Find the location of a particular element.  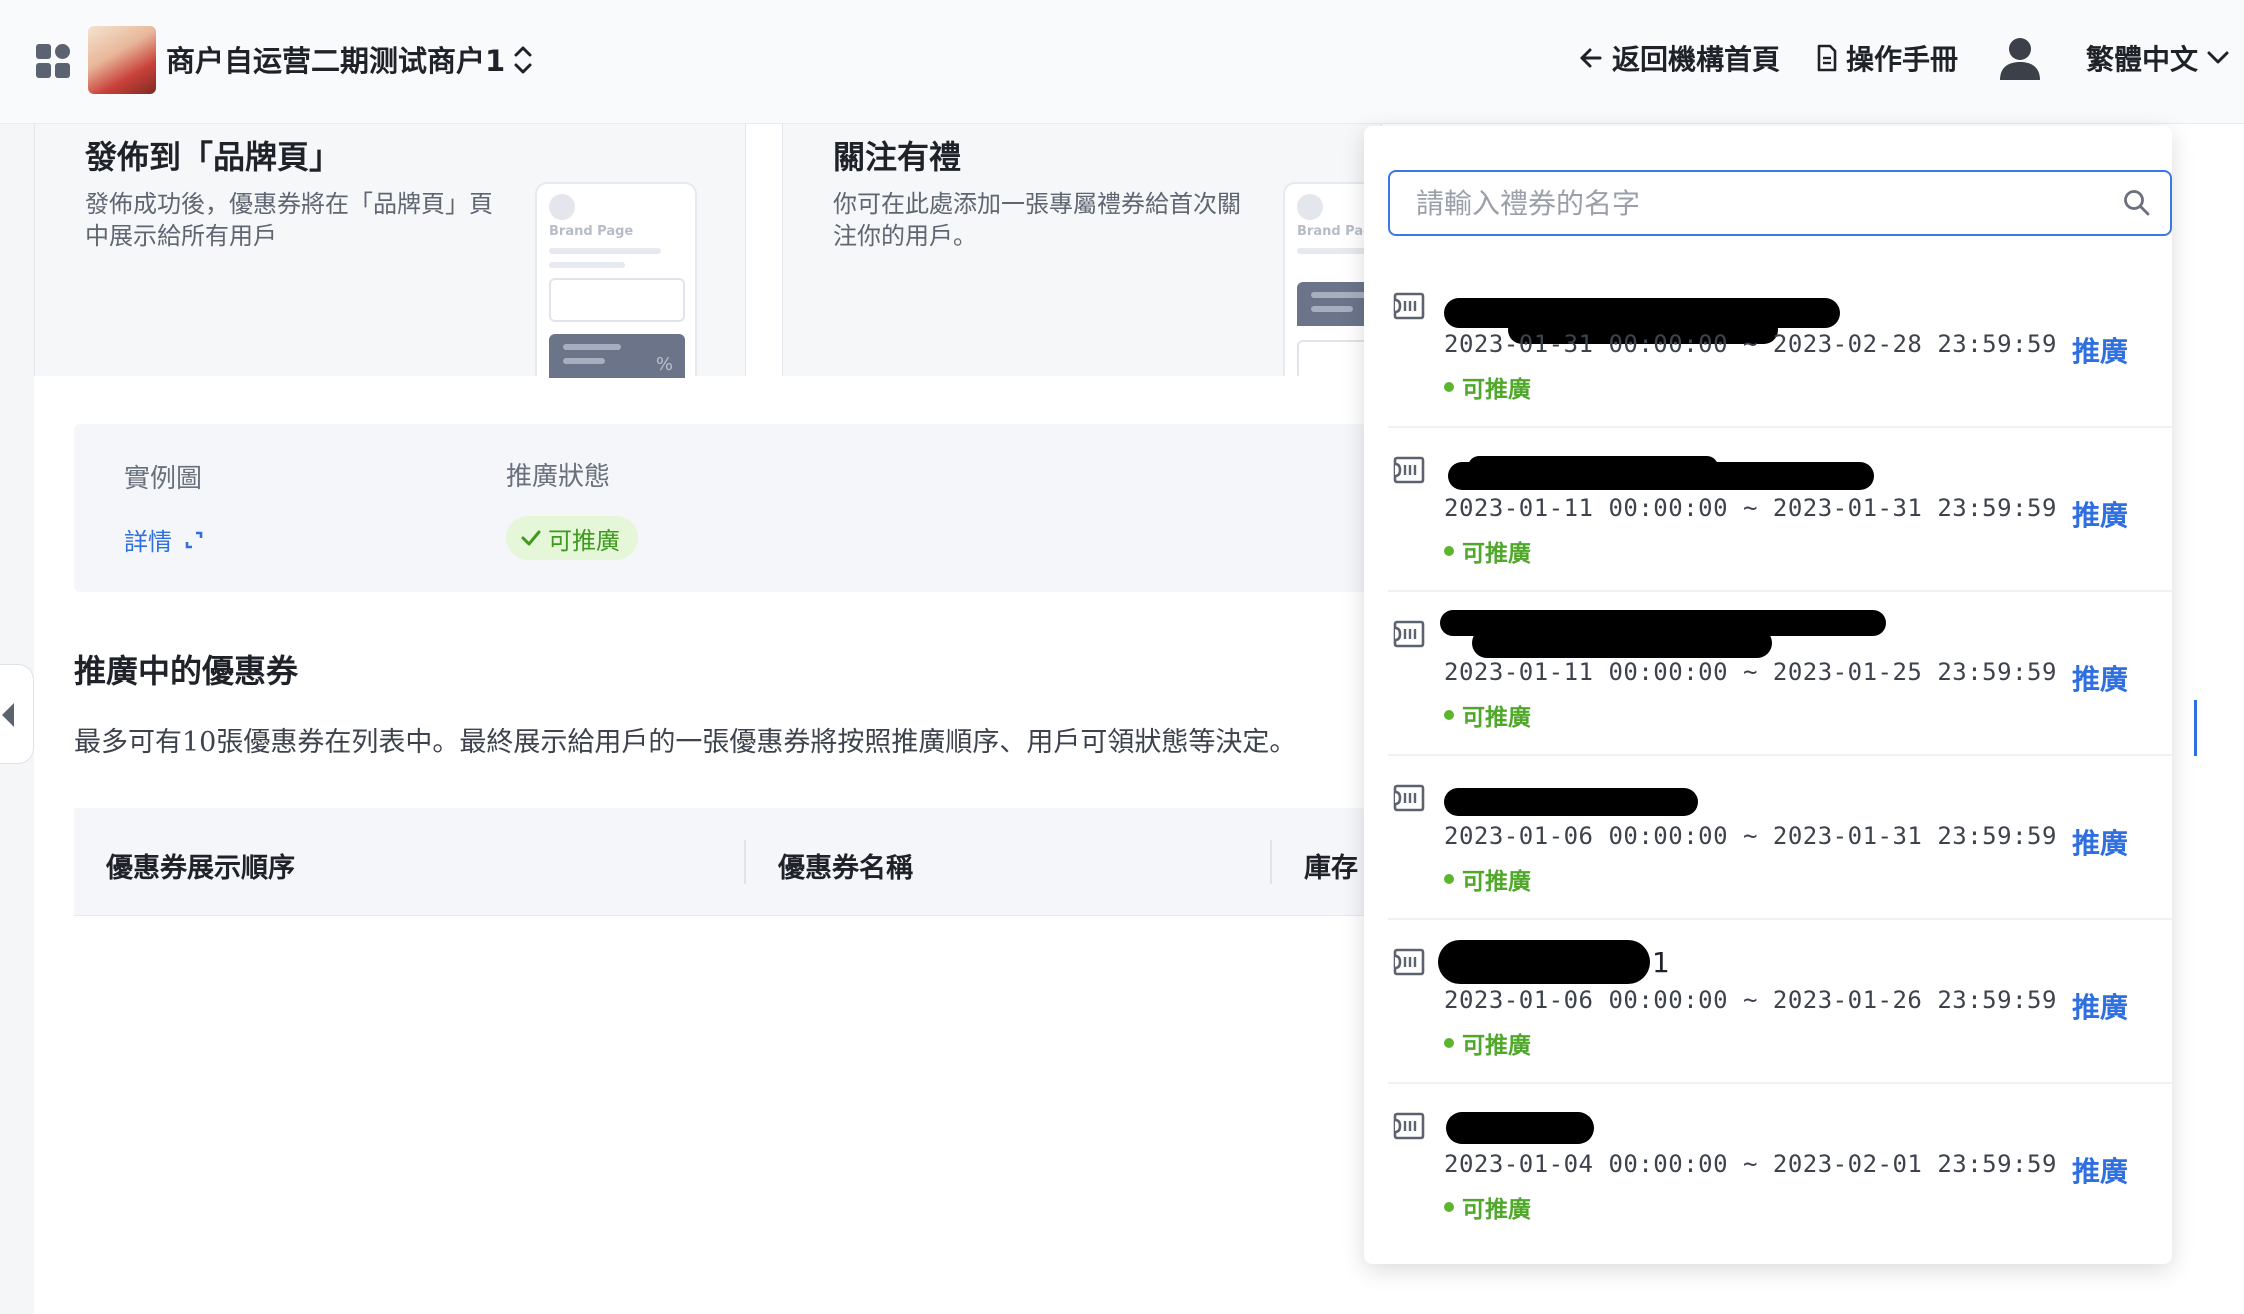

search-box is located at coordinates (1780, 203).